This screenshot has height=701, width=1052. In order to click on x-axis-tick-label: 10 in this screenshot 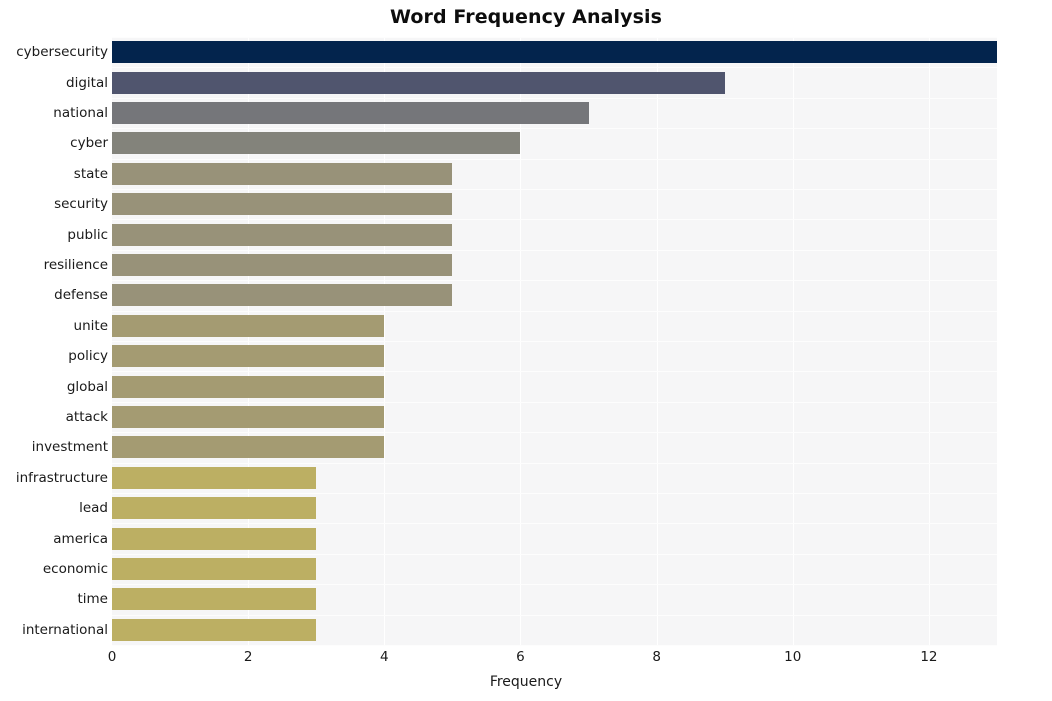, I will do `click(793, 657)`.